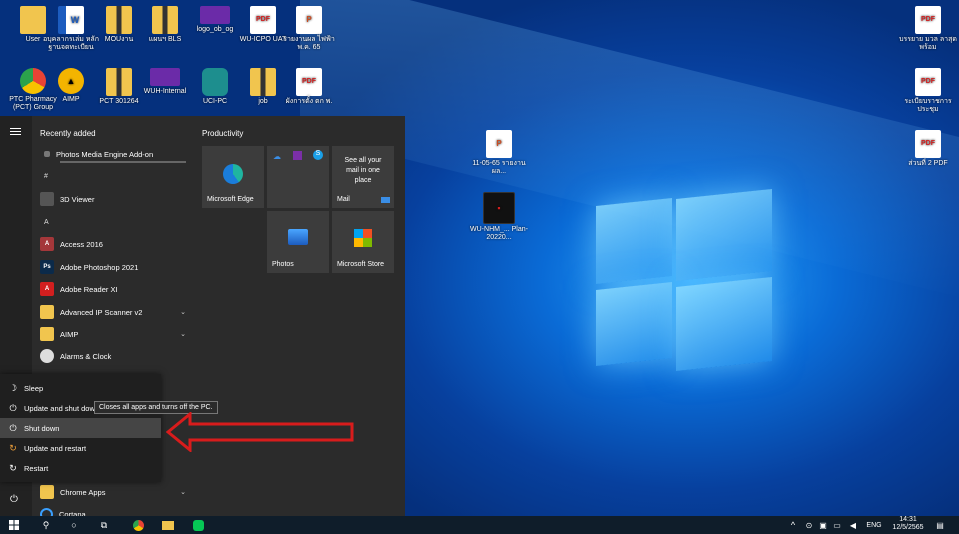 This screenshot has height=534, width=959. I want to click on option-label: Shut down, so click(42, 428).